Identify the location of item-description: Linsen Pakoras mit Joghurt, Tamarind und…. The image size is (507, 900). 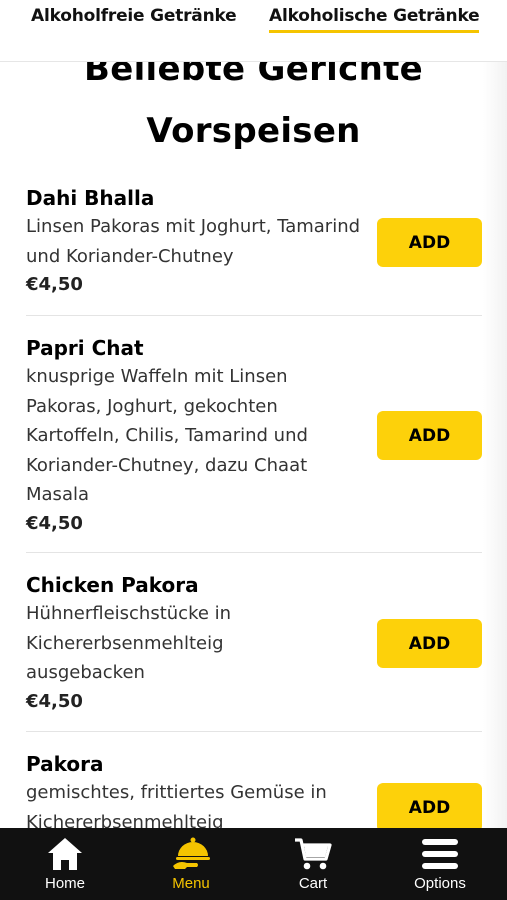
(193, 241).